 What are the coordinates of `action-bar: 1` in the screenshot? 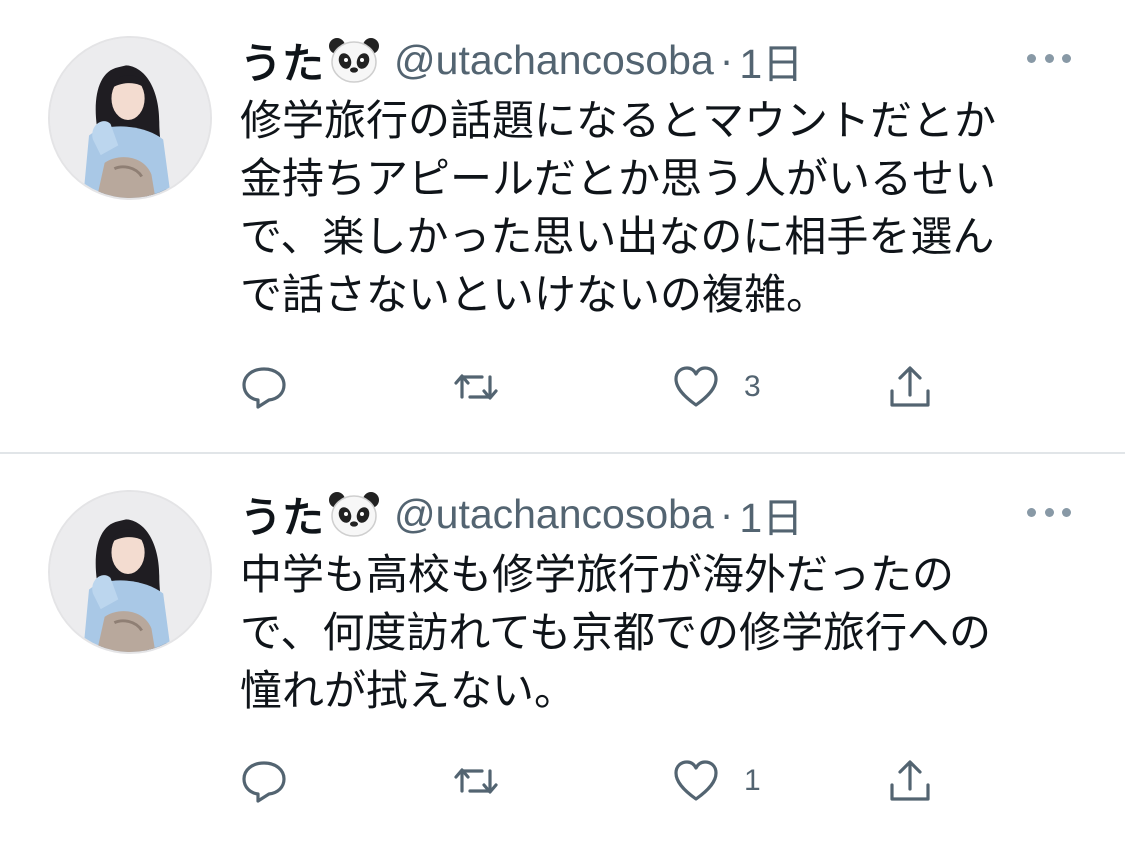 It's located at (600, 781).